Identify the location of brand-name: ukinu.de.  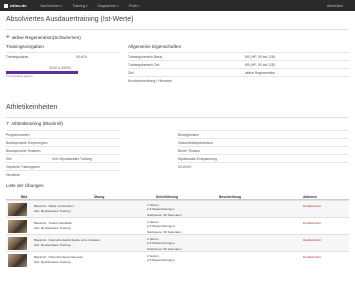
(18, 5).